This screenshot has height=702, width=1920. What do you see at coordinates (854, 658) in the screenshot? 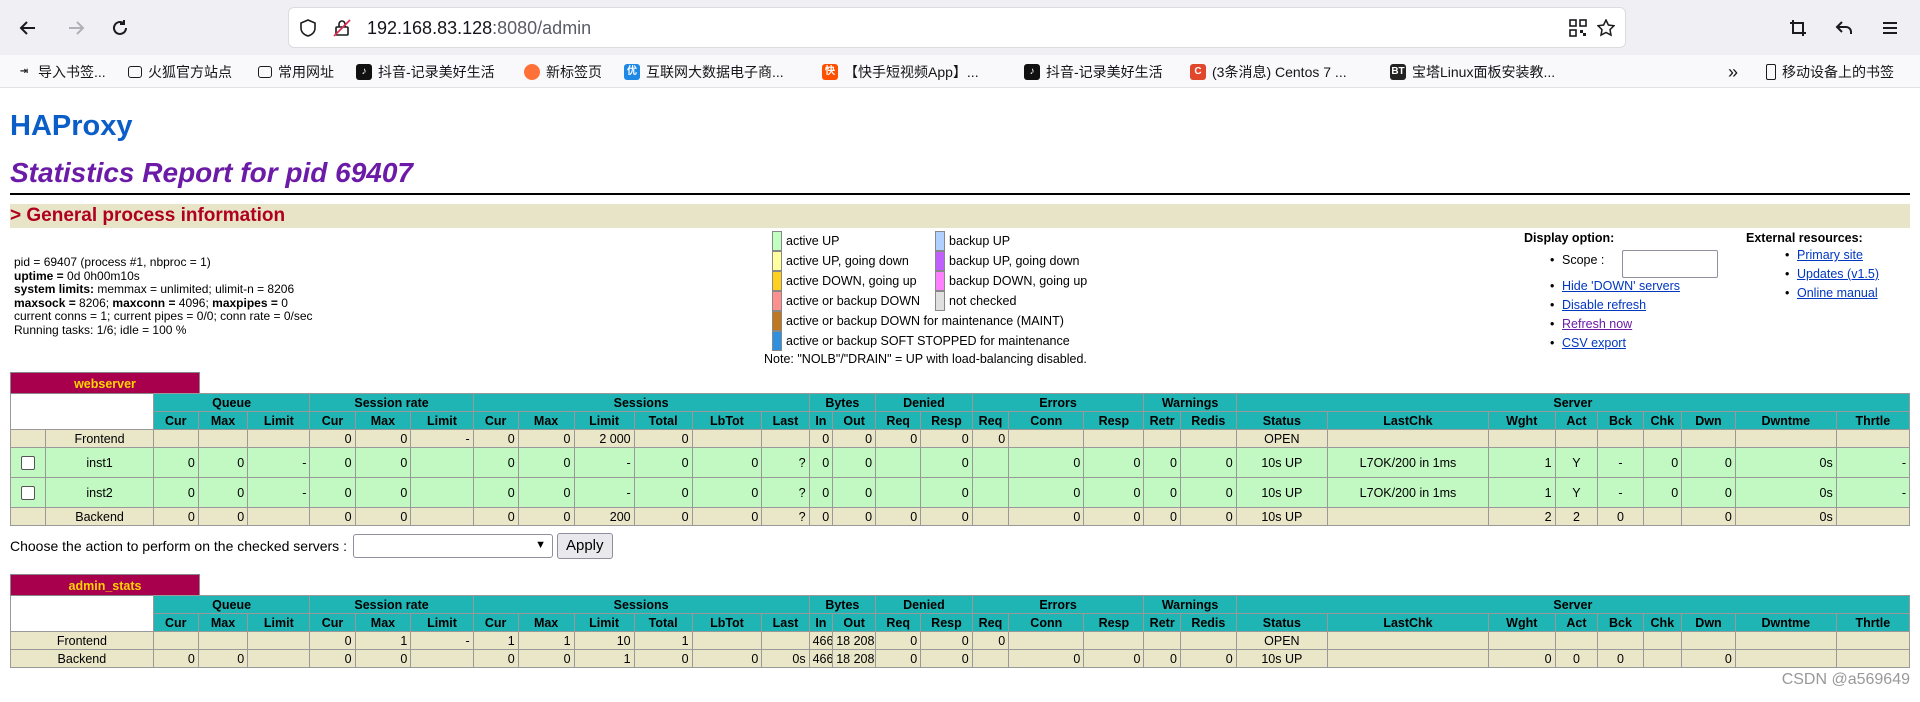
I see `stat-cell: 18 208` at bounding box center [854, 658].